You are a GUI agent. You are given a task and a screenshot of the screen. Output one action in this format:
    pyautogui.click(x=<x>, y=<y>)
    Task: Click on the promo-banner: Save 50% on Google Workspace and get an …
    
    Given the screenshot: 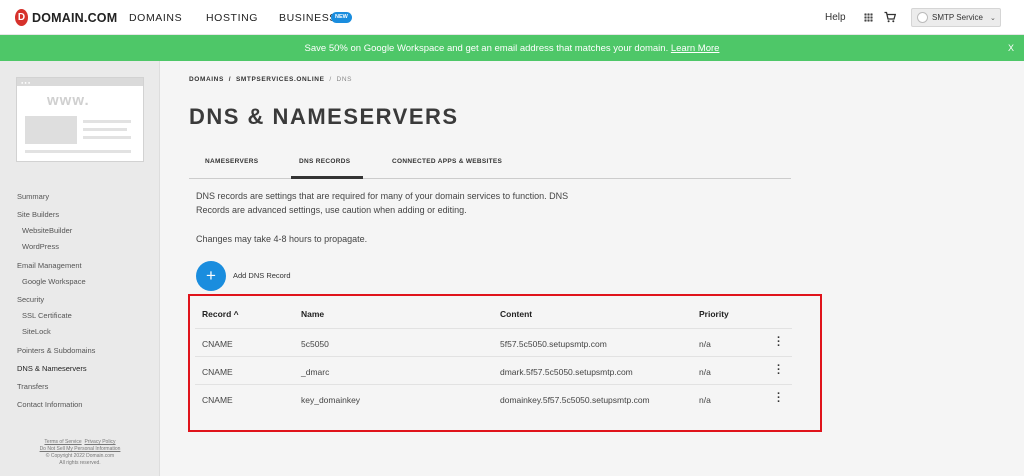 What is the action you would take?
    pyautogui.click(x=512, y=48)
    